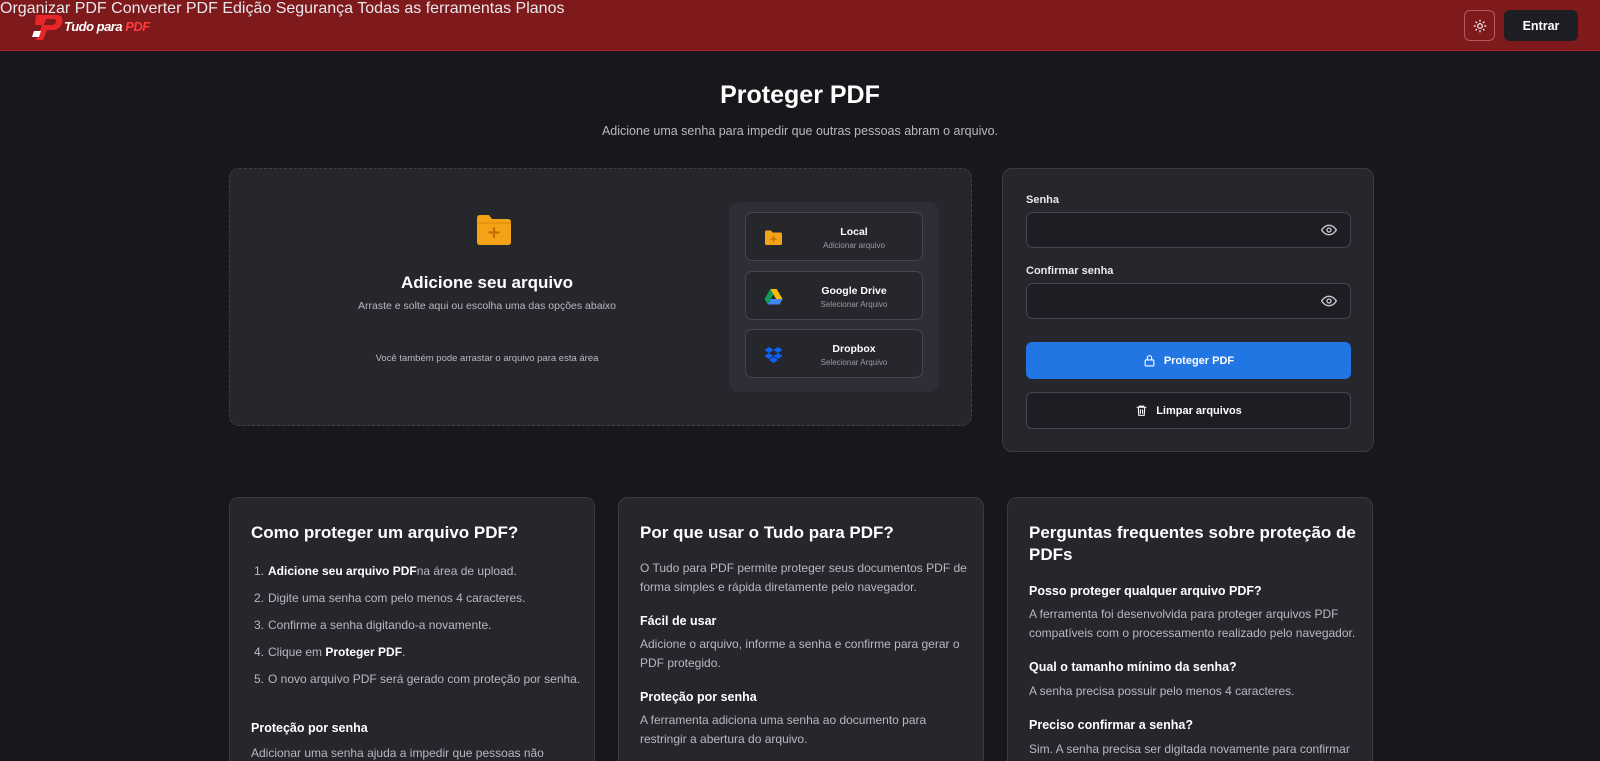 The width and height of the screenshot is (1600, 761). I want to click on step-text: na área de upload., so click(466, 571).